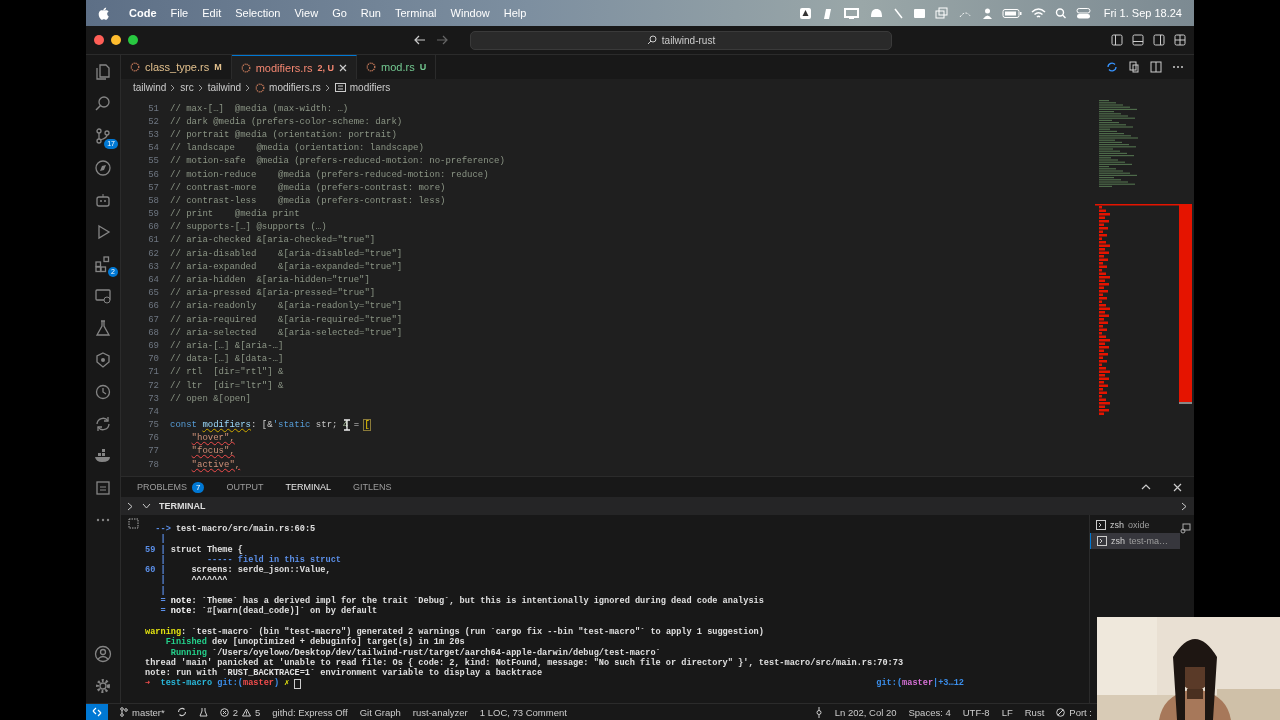  What do you see at coordinates (1134, 67) in the screenshot?
I see `compare-icon` at bounding box center [1134, 67].